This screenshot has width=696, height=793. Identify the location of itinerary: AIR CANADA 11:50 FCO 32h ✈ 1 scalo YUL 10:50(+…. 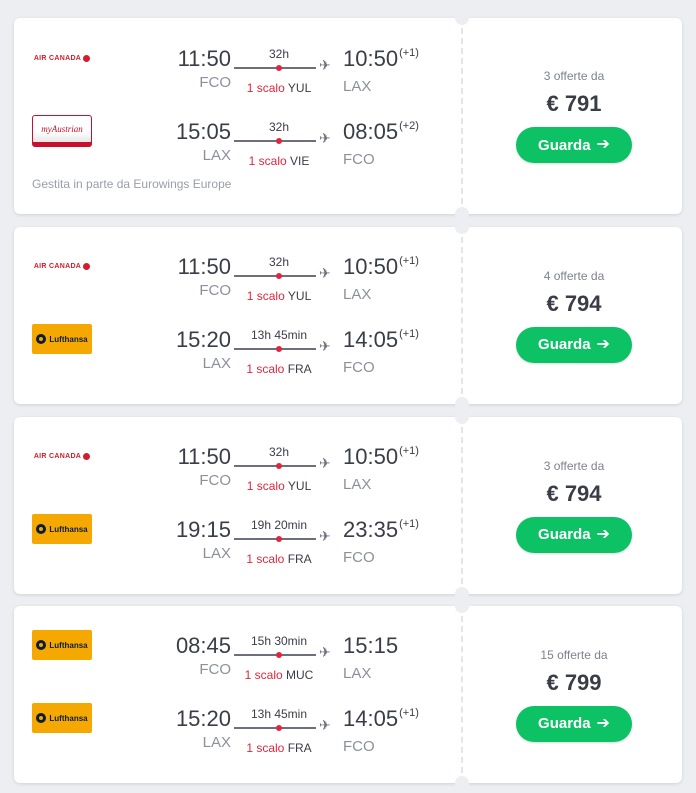
(238, 505).